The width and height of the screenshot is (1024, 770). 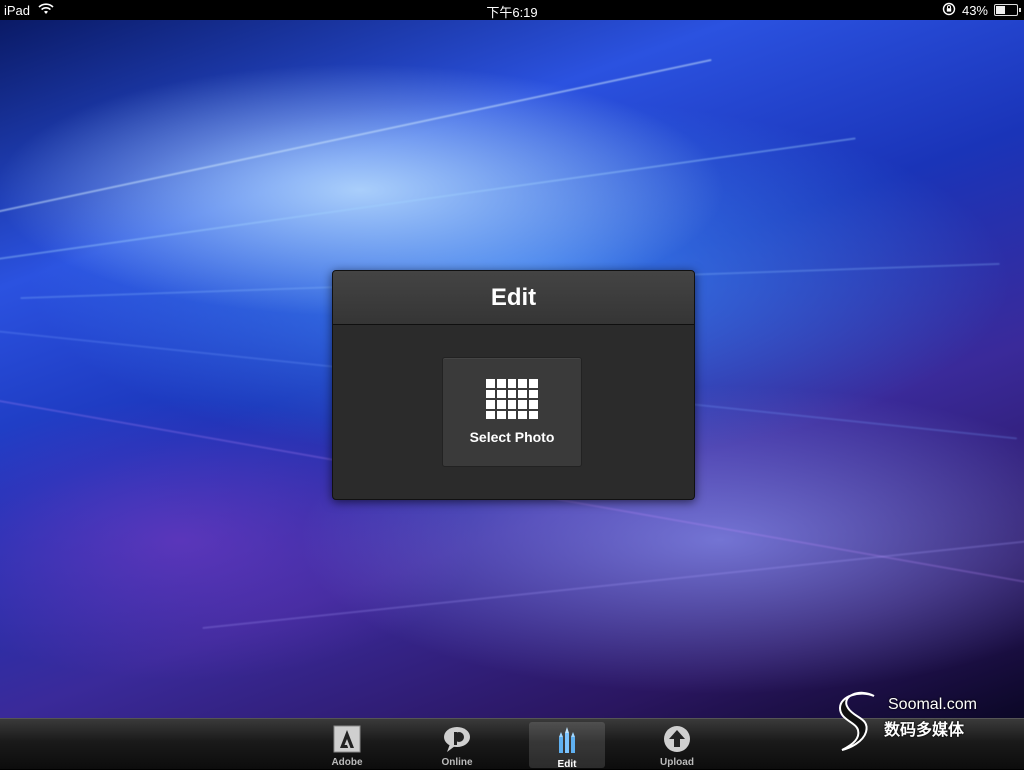 I want to click on pencils-icon, so click(x=567, y=740).